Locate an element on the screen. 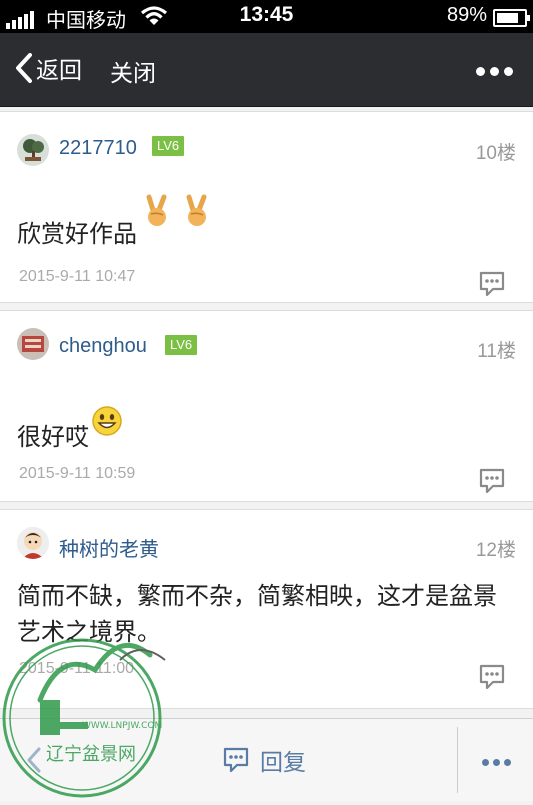 The width and height of the screenshot is (533, 805). username: 种树的老黄 is located at coordinates (109, 547).